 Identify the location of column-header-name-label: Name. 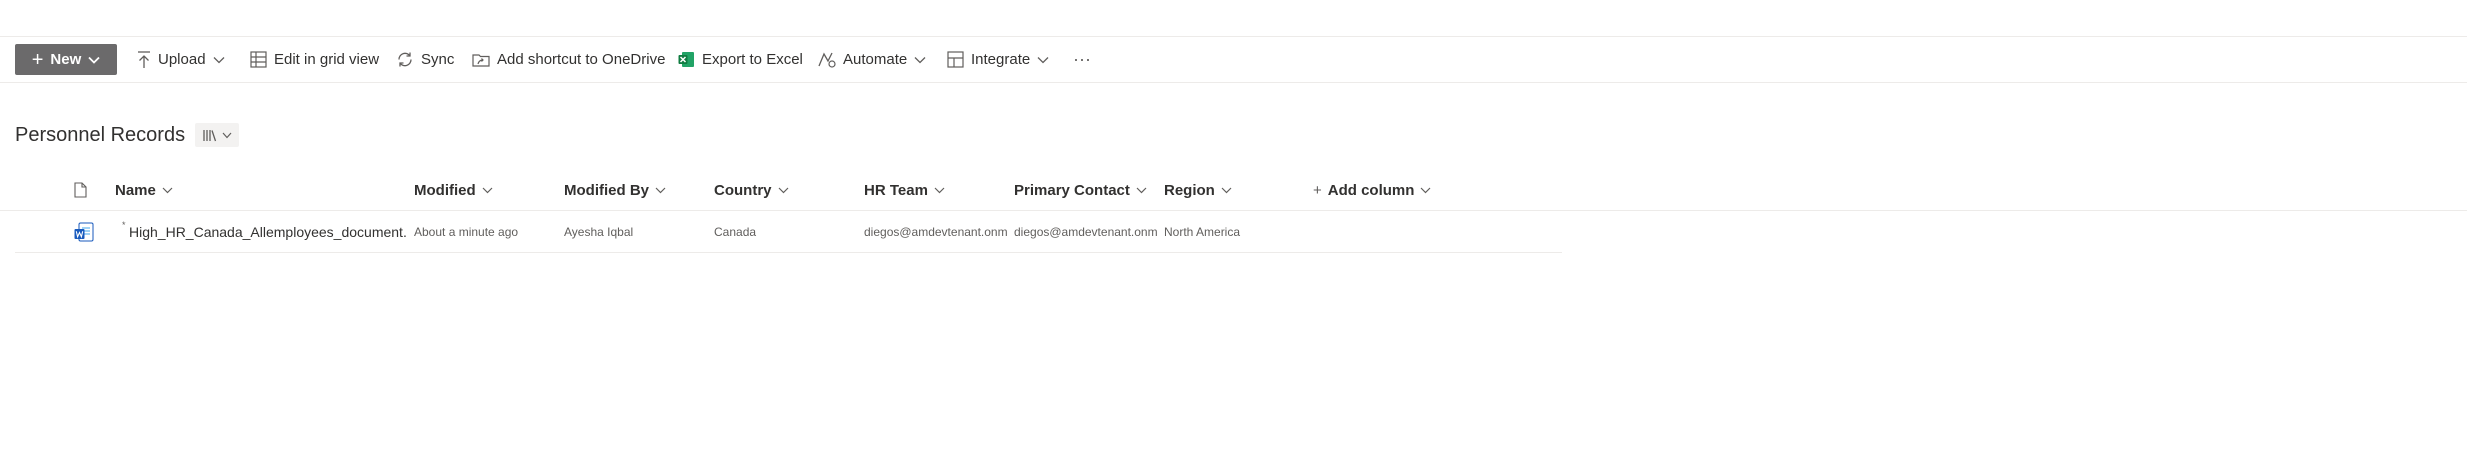
(135, 190).